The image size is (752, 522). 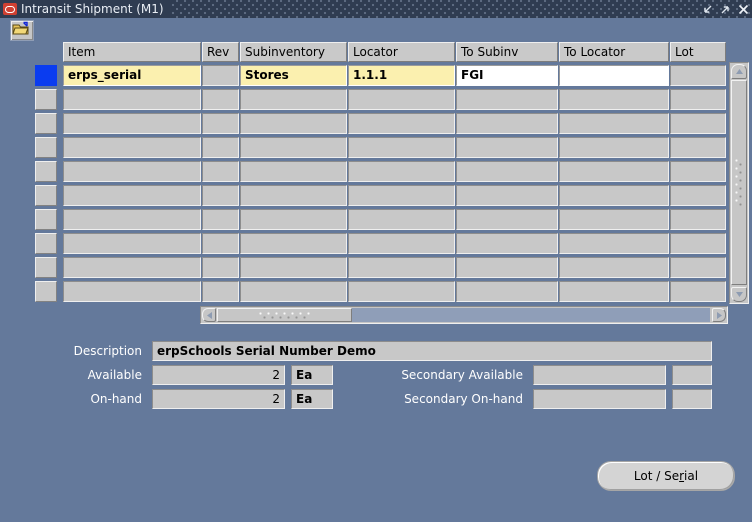 What do you see at coordinates (312, 375) in the screenshot?
I see `available-uom-field: Ea` at bounding box center [312, 375].